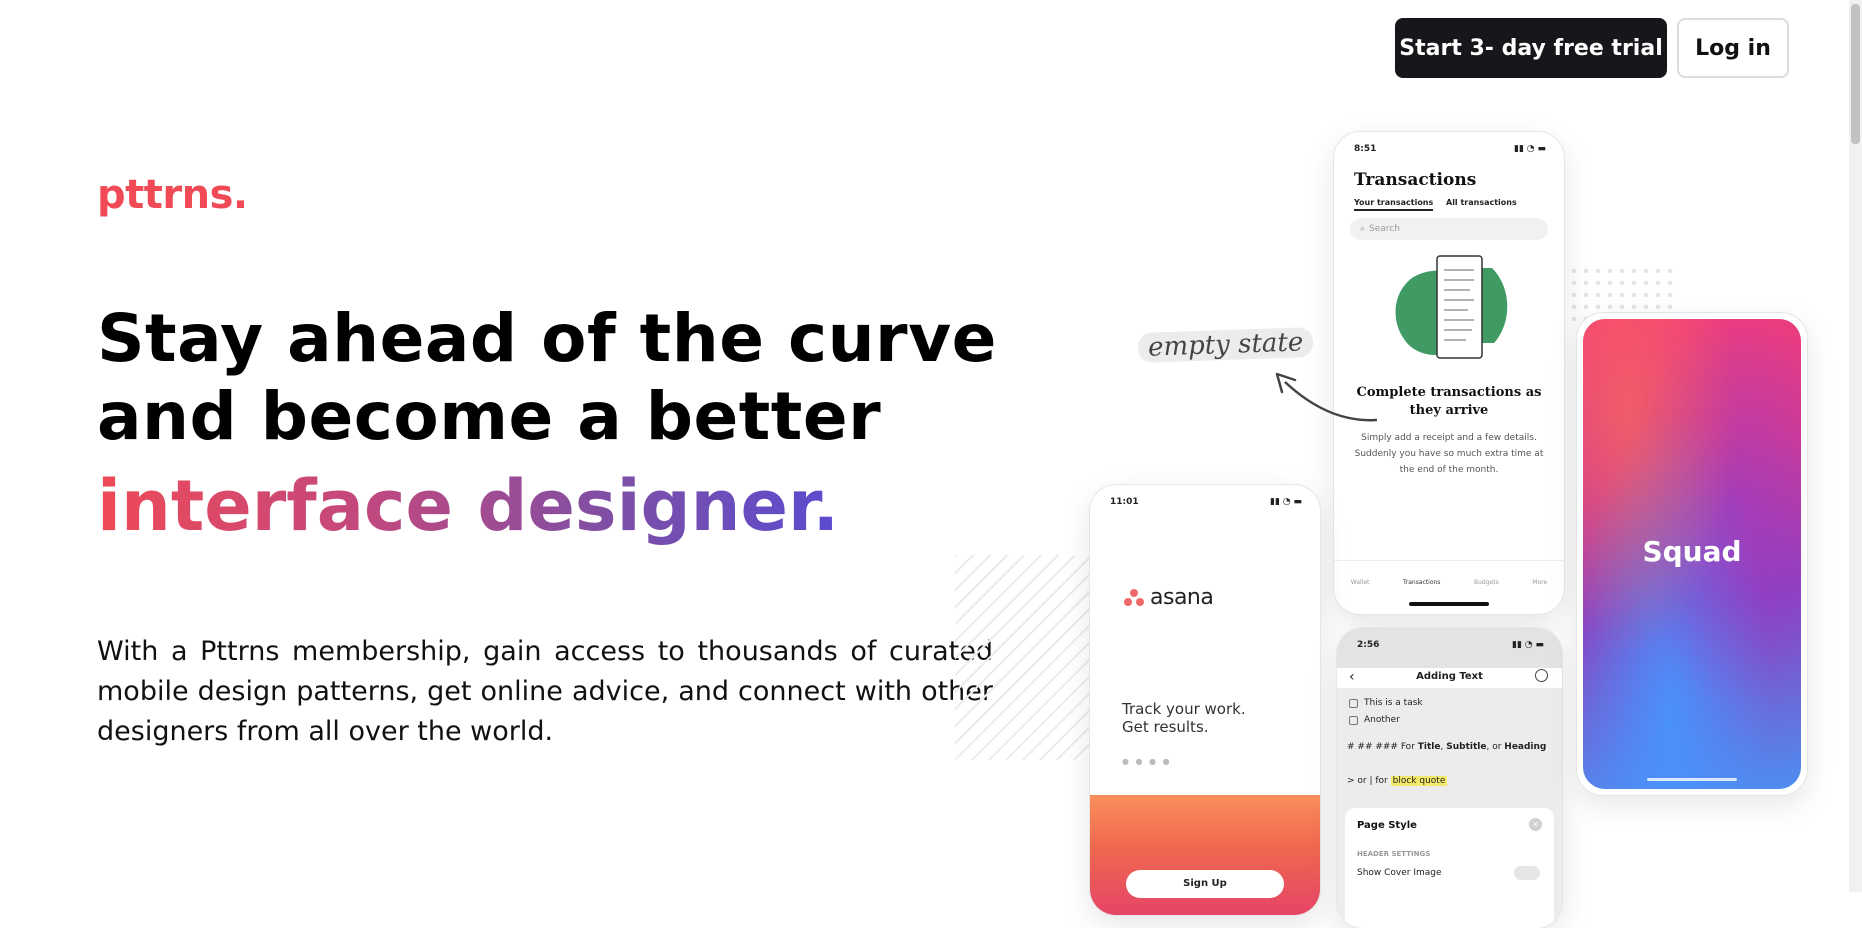 This screenshot has height=928, width=1862. What do you see at coordinates (1182, 597) in the screenshot?
I see `asana-wordmark: asana` at bounding box center [1182, 597].